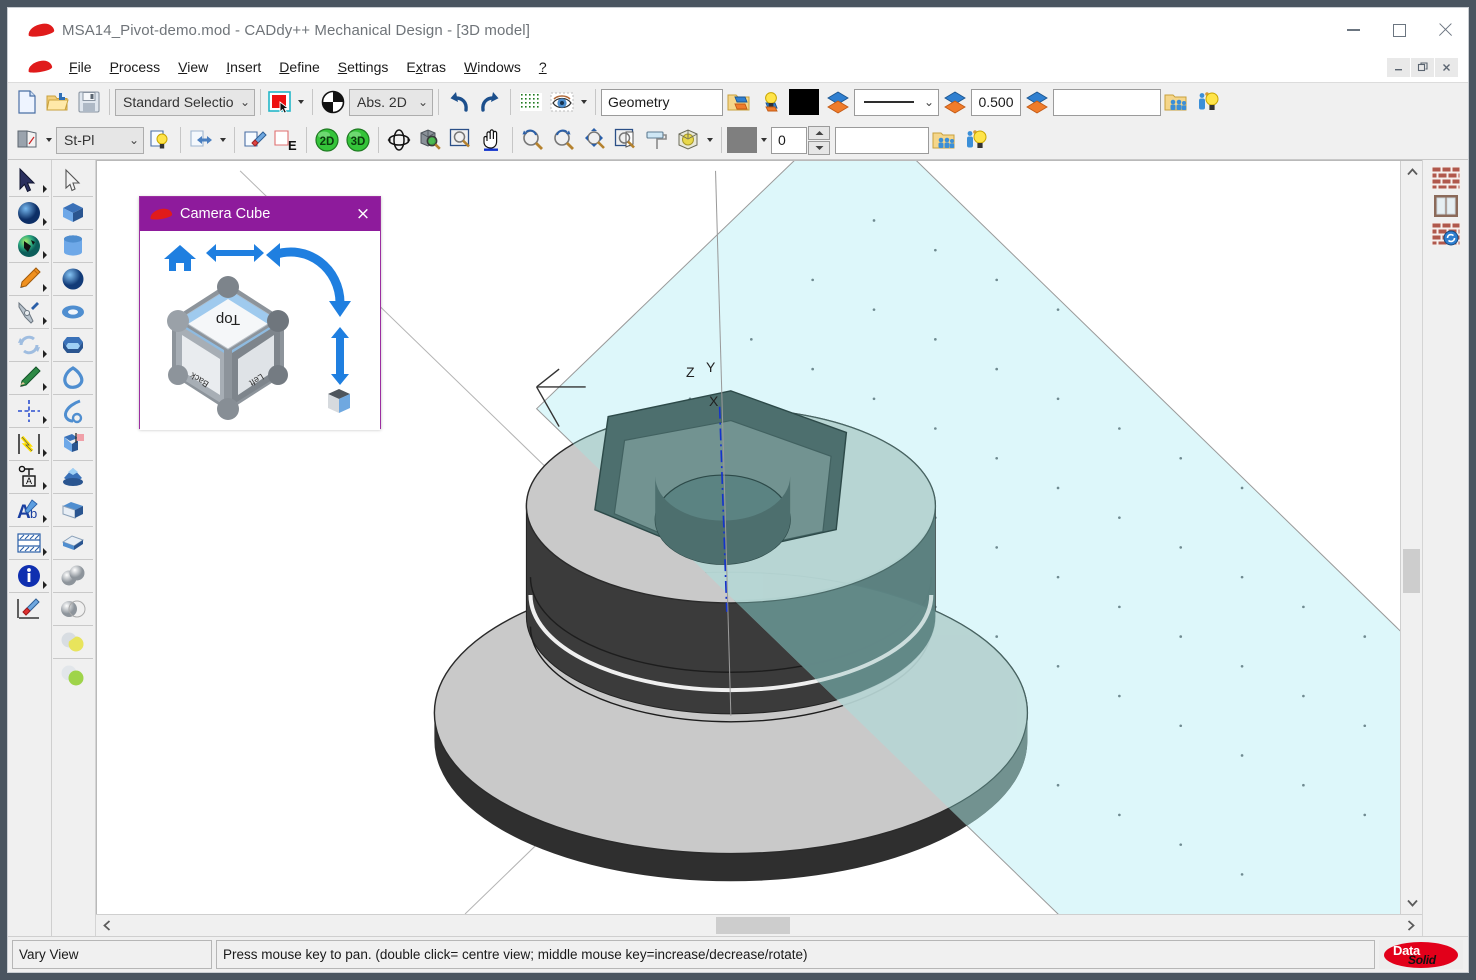 This screenshot has height=980, width=1476. I want to click on layer-name-field: Geometry, so click(662, 102).